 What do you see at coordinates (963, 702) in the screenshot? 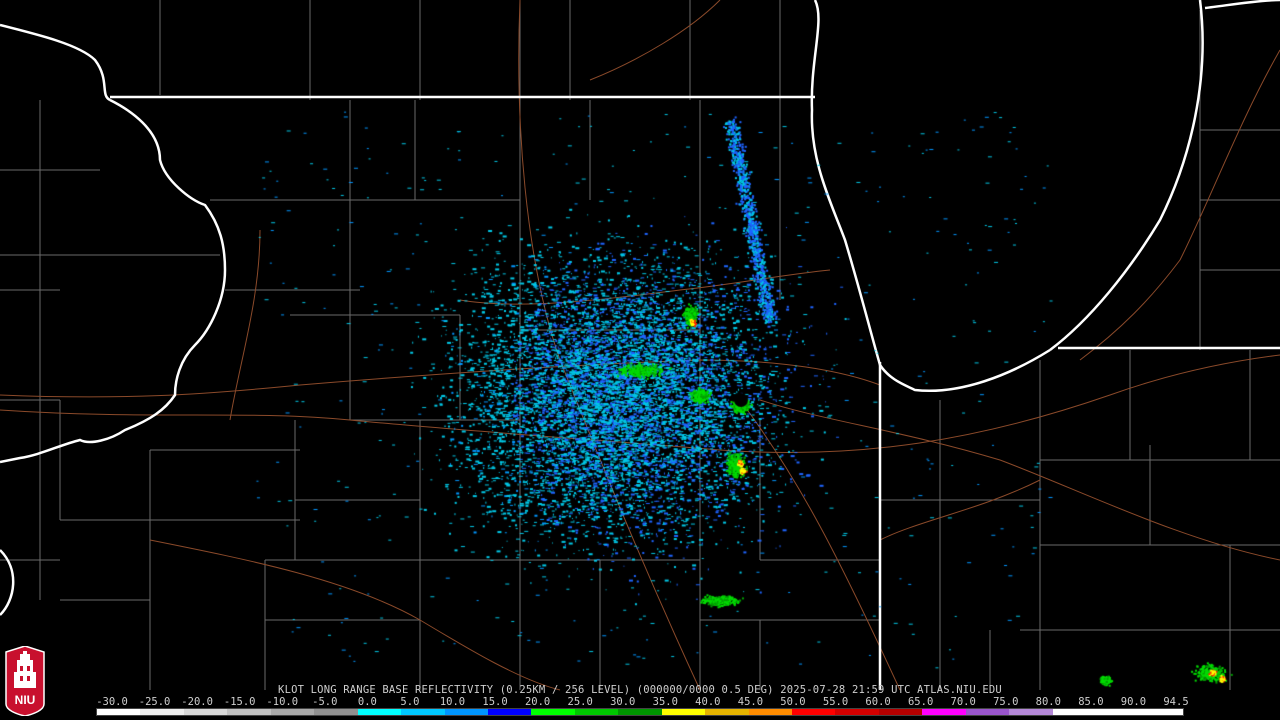
I see `colorbar-label: 70.0` at bounding box center [963, 702].